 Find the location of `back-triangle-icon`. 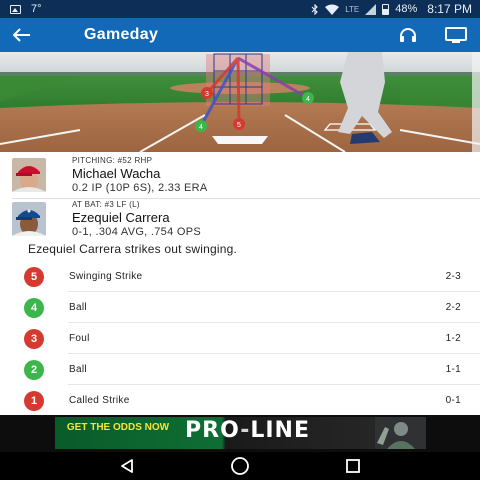

back-triangle-icon is located at coordinates (126, 466).